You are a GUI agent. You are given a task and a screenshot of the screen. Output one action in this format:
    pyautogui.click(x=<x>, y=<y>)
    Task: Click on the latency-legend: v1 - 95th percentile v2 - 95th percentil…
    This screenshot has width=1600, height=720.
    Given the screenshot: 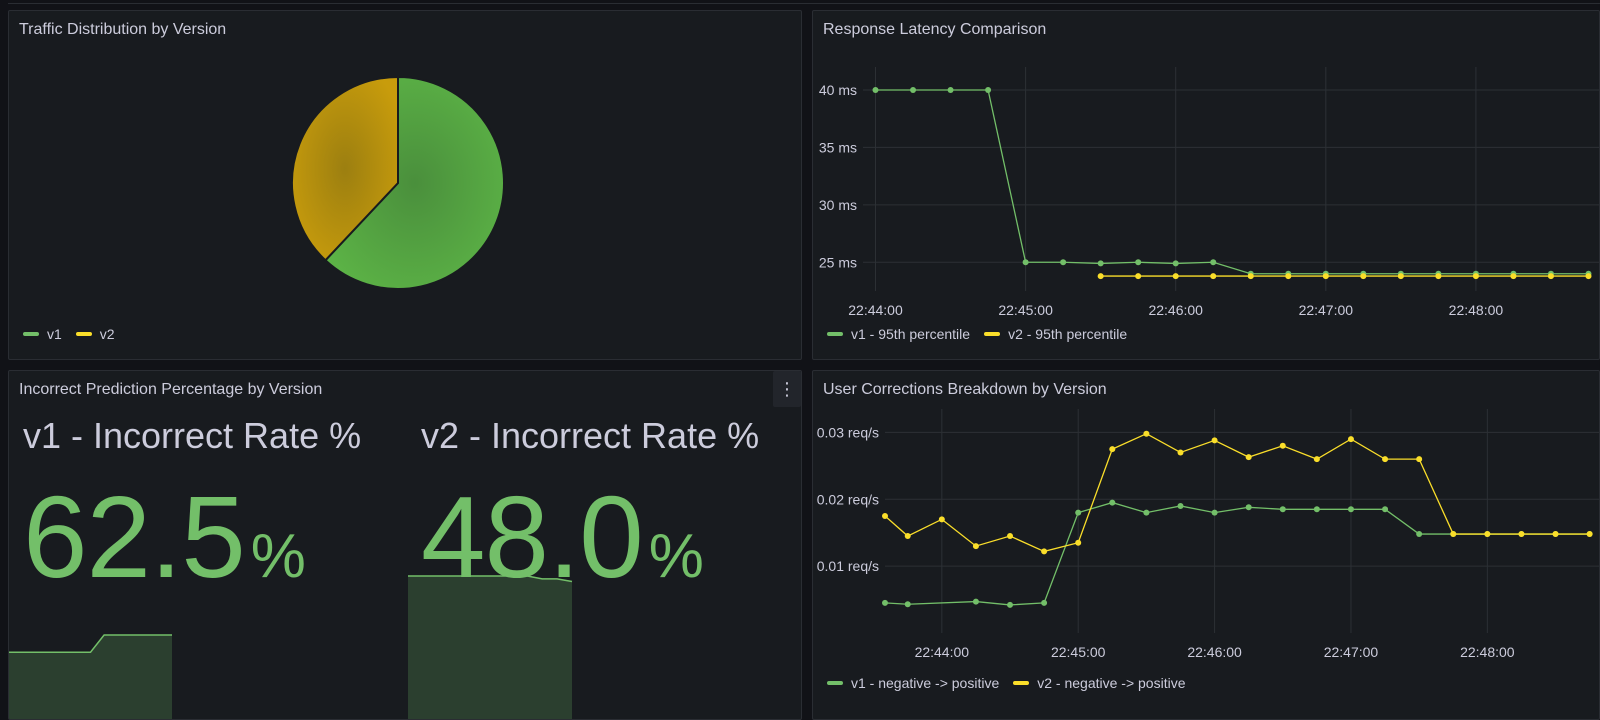 What is the action you would take?
    pyautogui.click(x=977, y=334)
    